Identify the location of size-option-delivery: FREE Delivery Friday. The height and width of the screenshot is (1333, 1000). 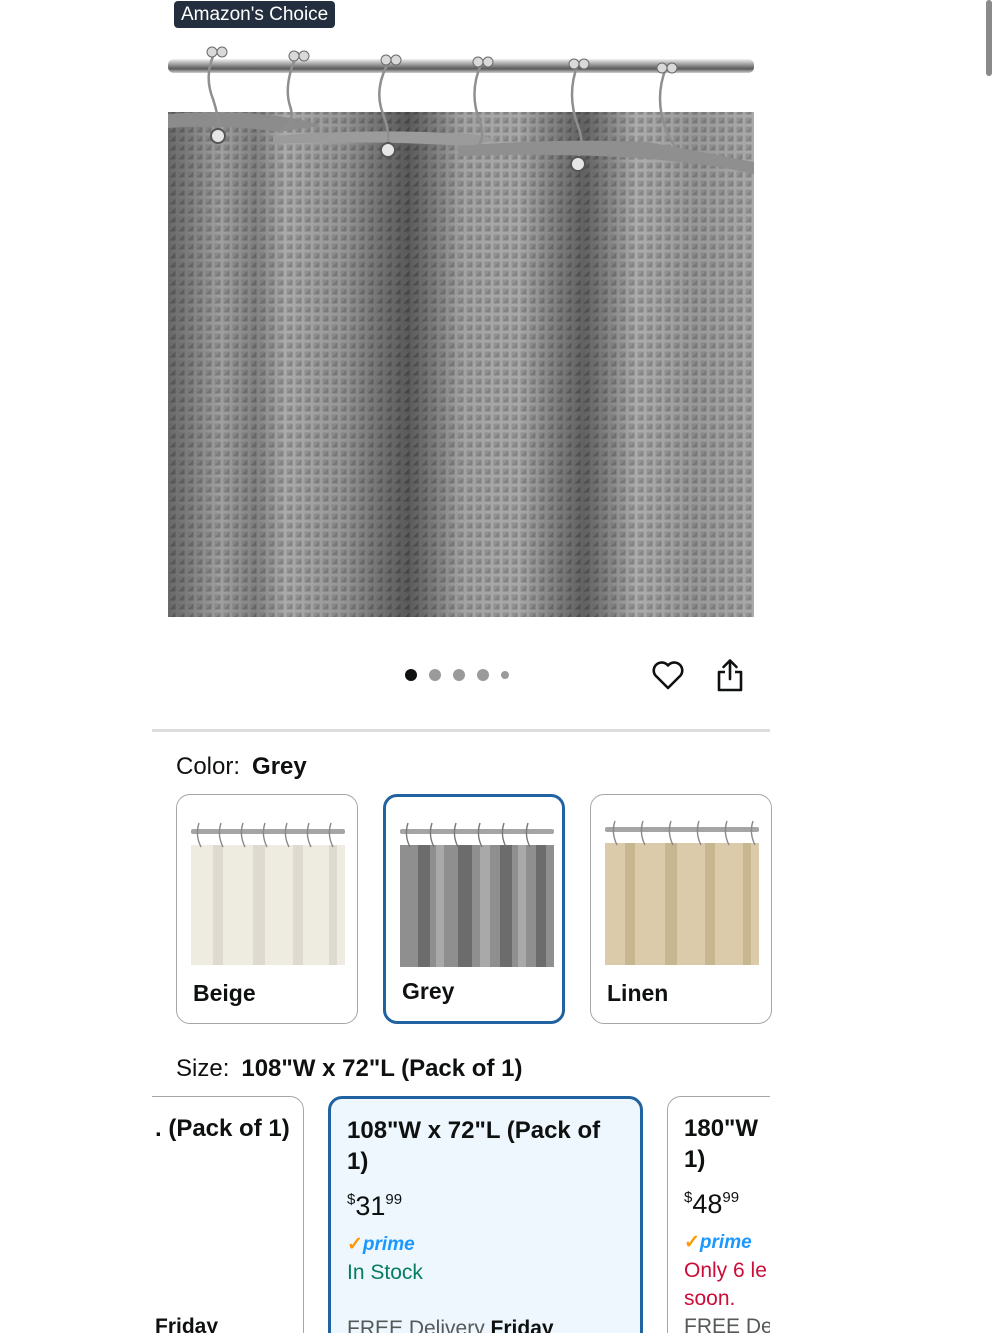
(450, 1325).